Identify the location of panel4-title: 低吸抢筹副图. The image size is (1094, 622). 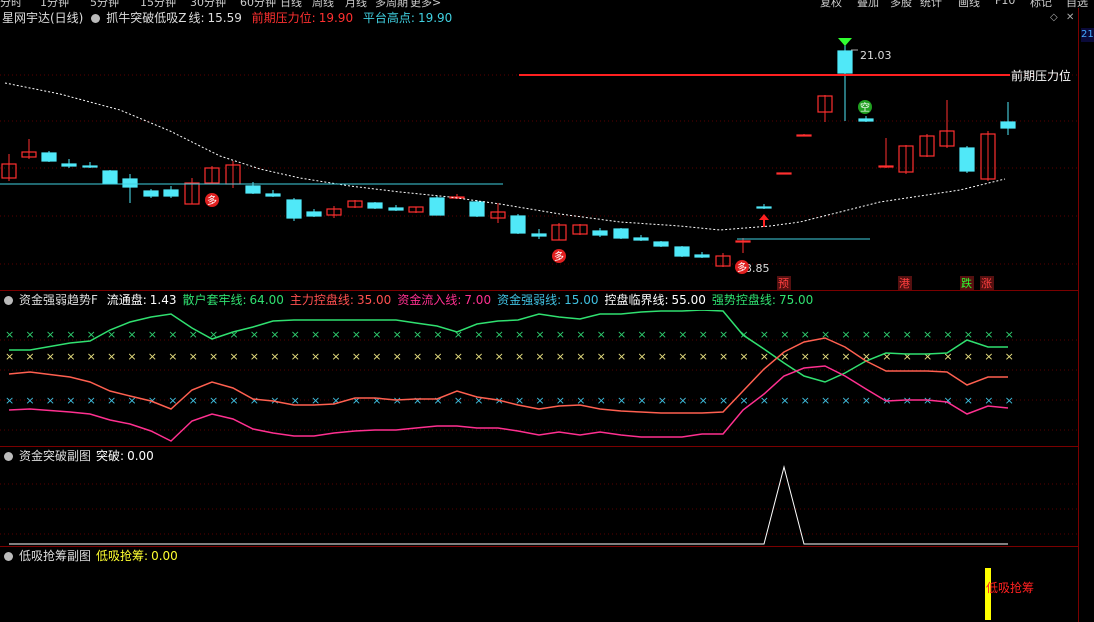
(55, 556).